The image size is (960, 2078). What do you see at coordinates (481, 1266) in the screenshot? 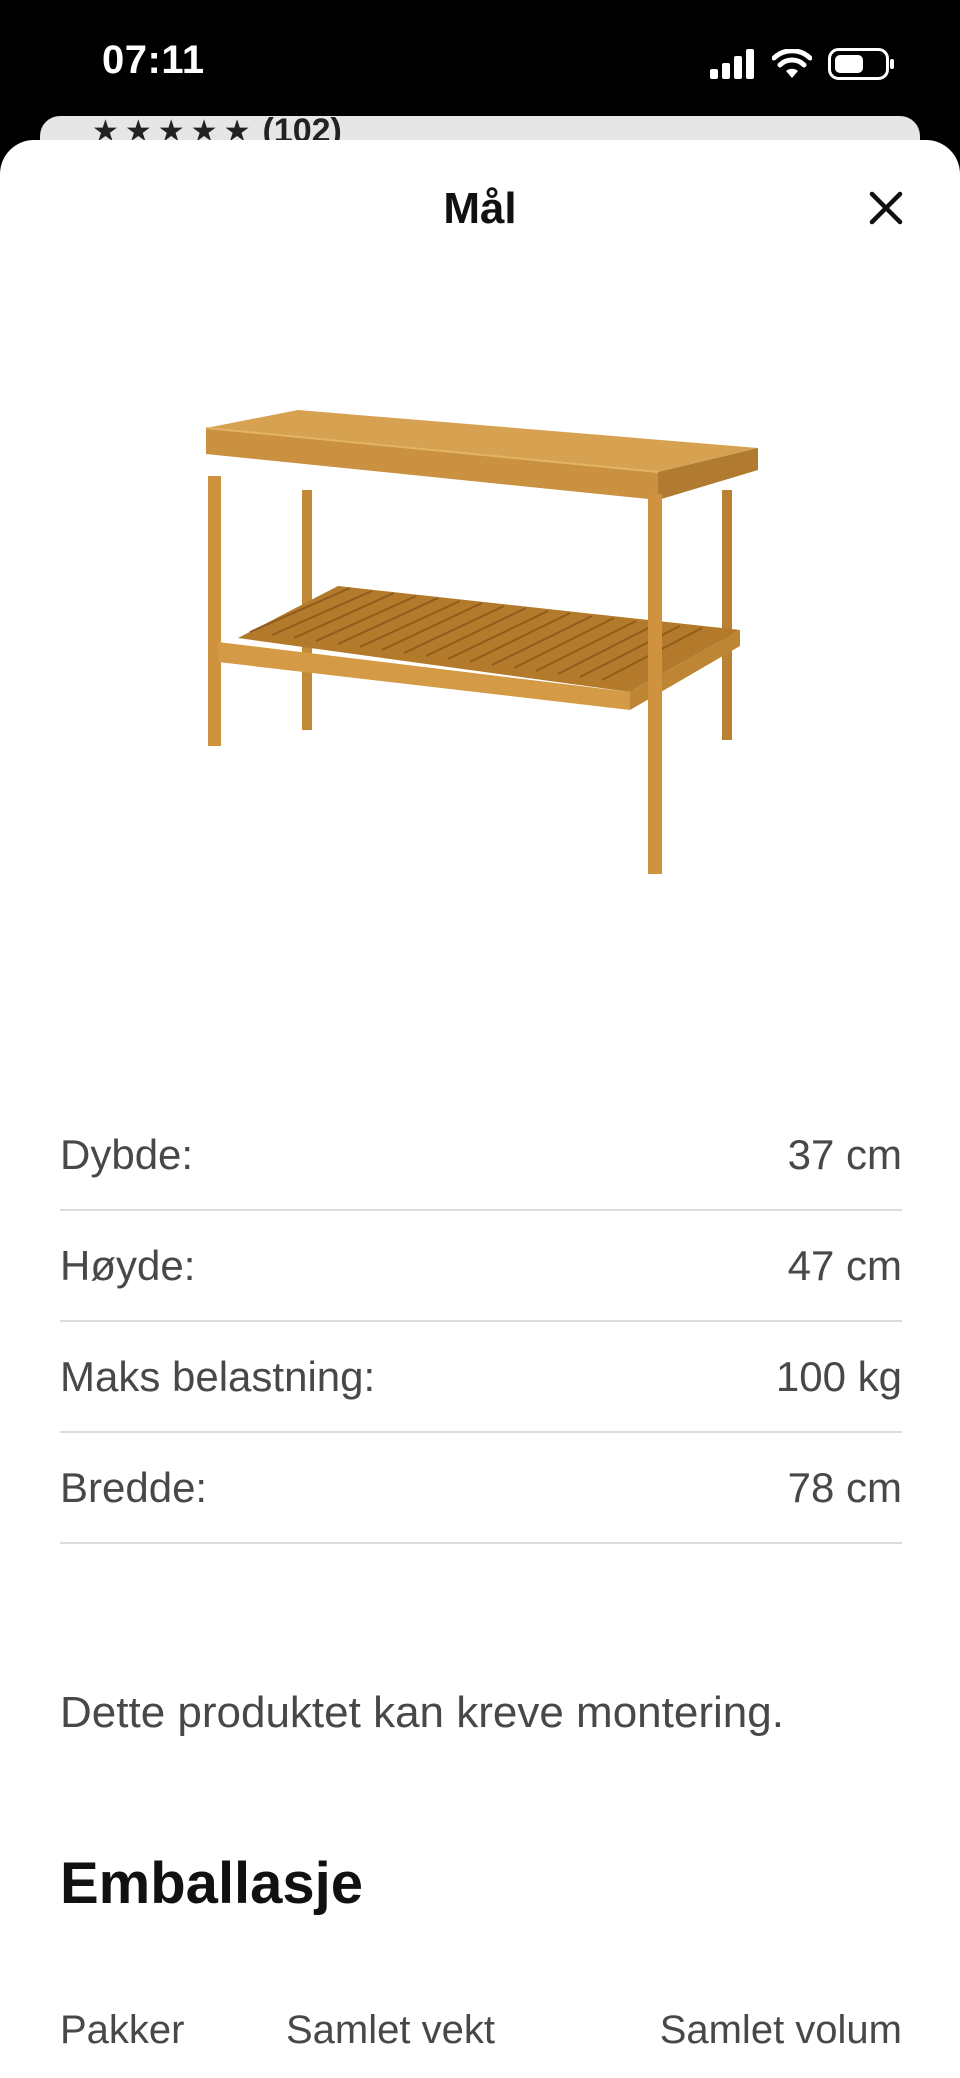
I see `spec-row-height: Høyde: 47 cm` at bounding box center [481, 1266].